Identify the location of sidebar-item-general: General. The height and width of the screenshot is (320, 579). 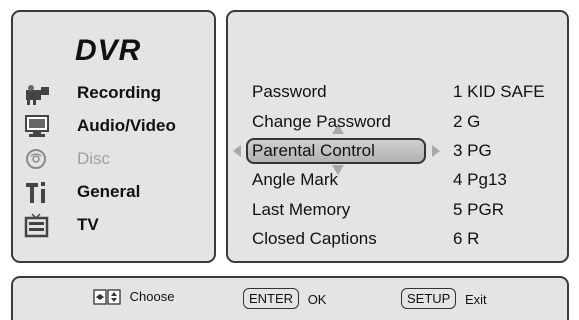
(118, 193).